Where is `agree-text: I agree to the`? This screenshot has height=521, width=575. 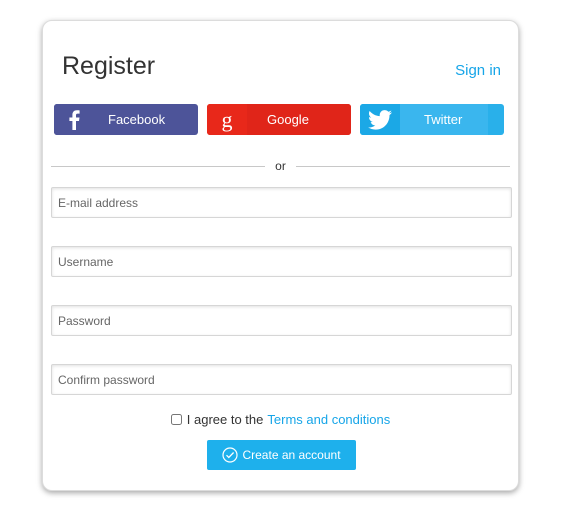
agree-text: I agree to the is located at coordinates (225, 419).